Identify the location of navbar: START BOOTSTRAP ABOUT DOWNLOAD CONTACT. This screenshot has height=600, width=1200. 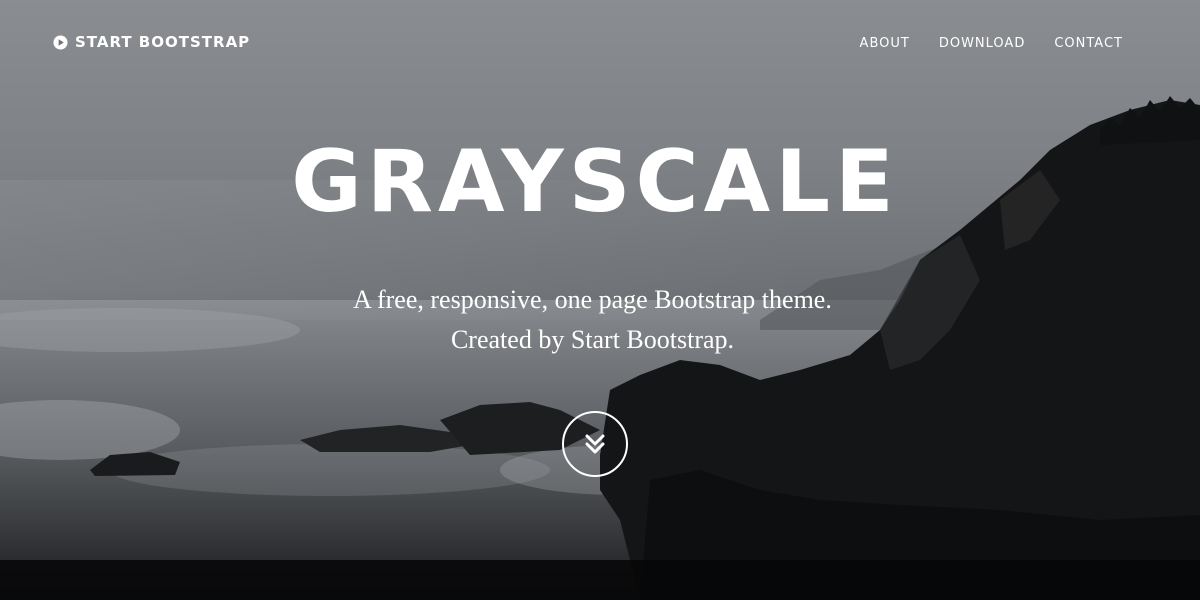
(600, 44).